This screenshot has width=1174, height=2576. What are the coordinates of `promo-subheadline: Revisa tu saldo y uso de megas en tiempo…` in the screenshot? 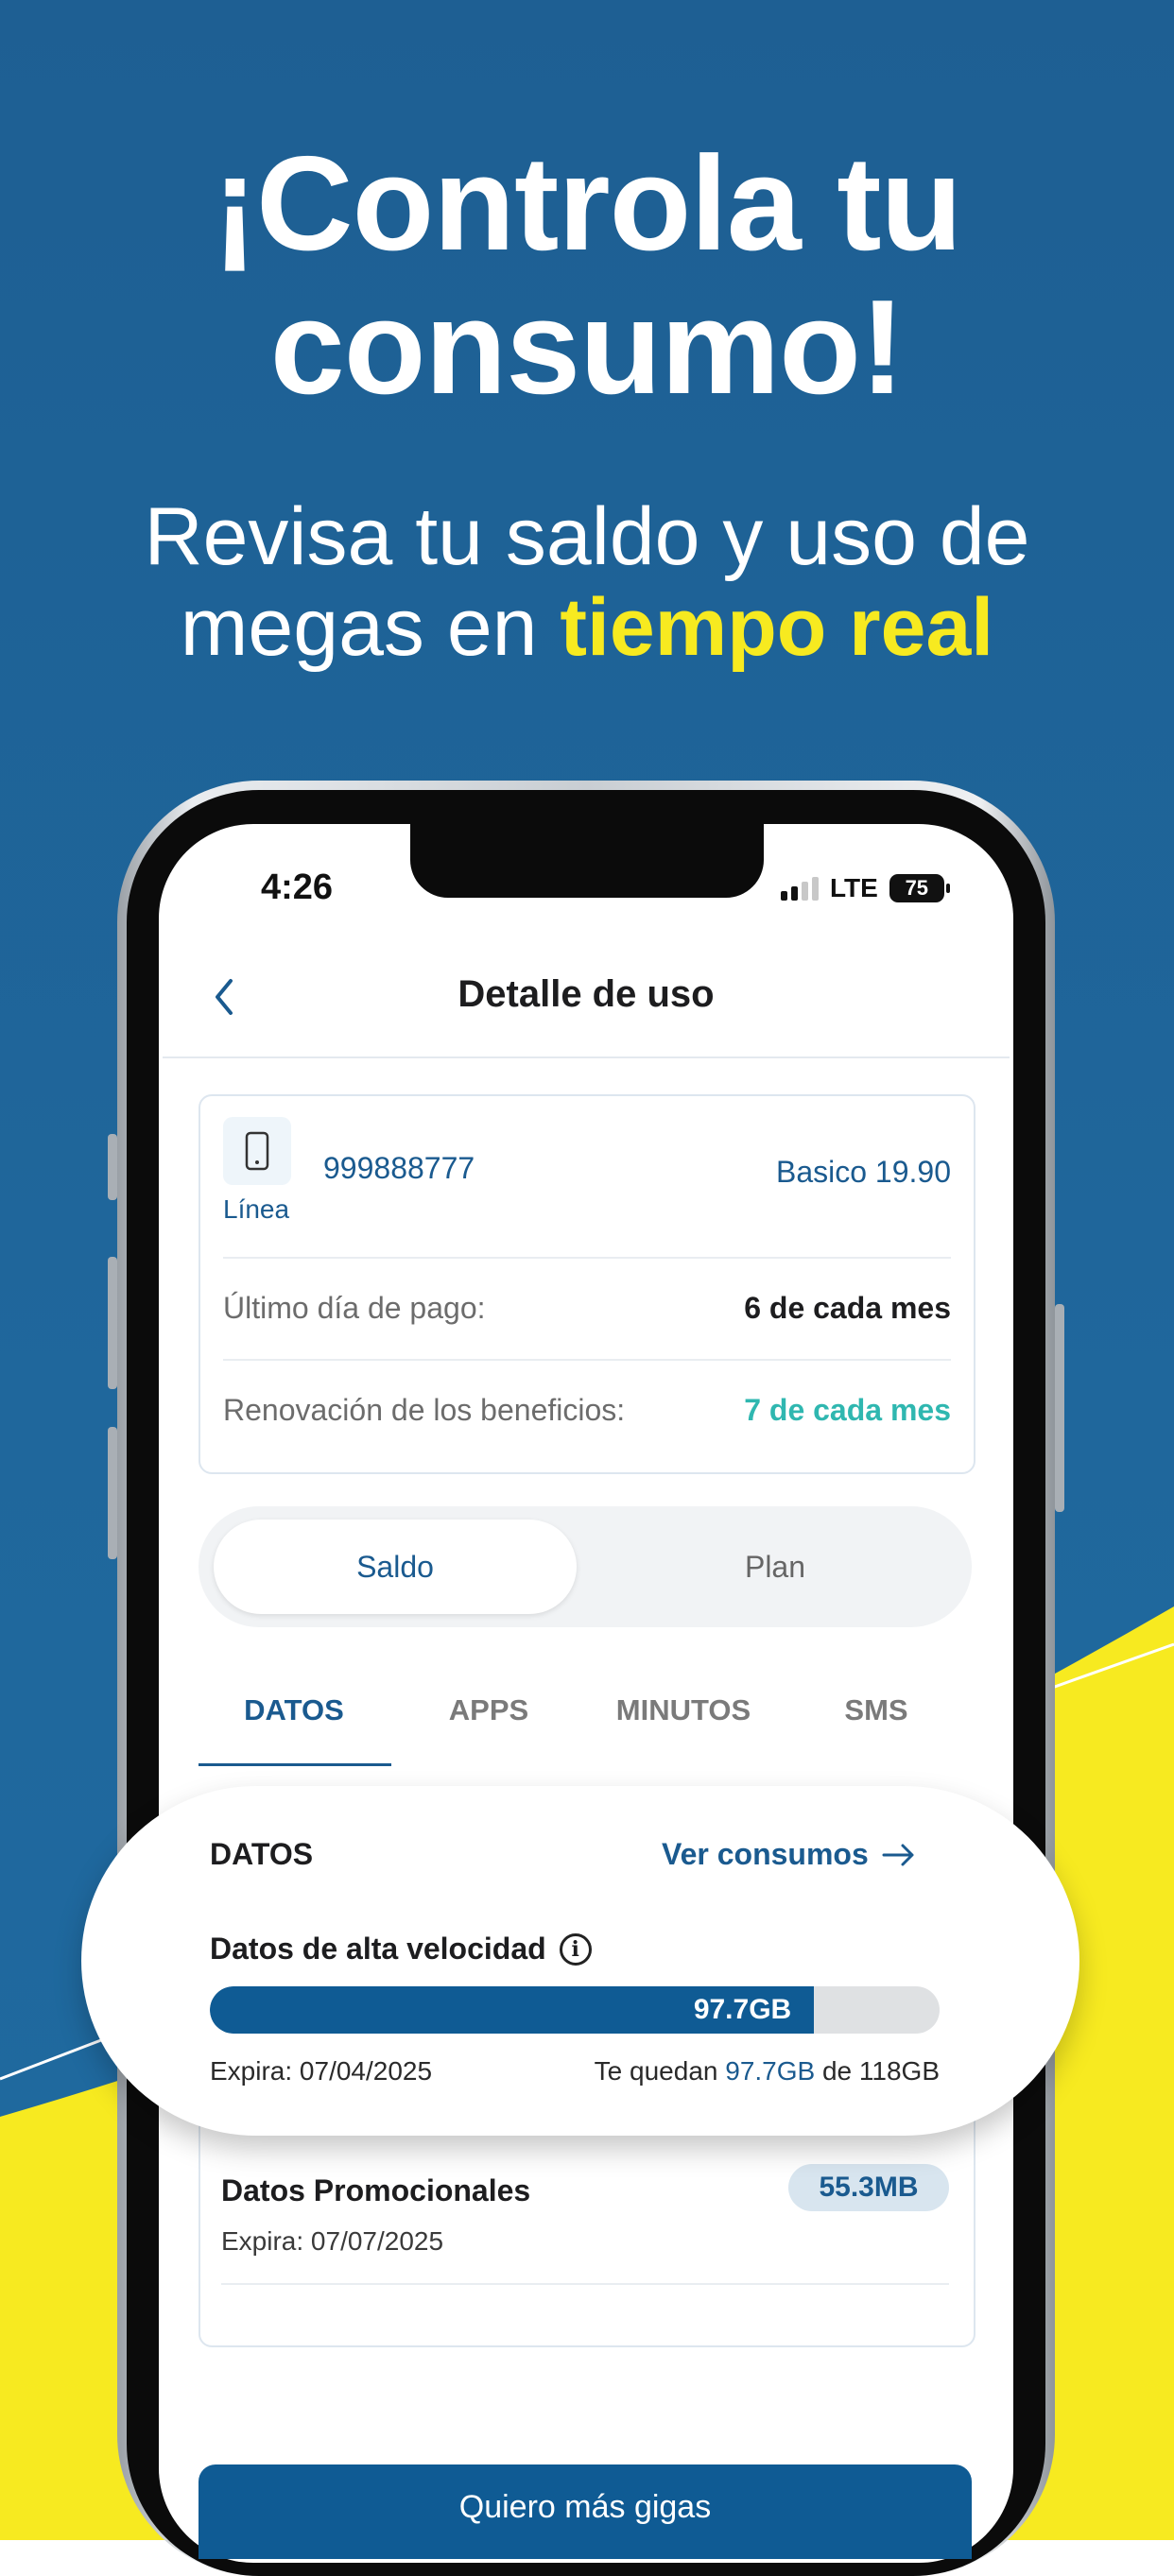 It's located at (587, 582).